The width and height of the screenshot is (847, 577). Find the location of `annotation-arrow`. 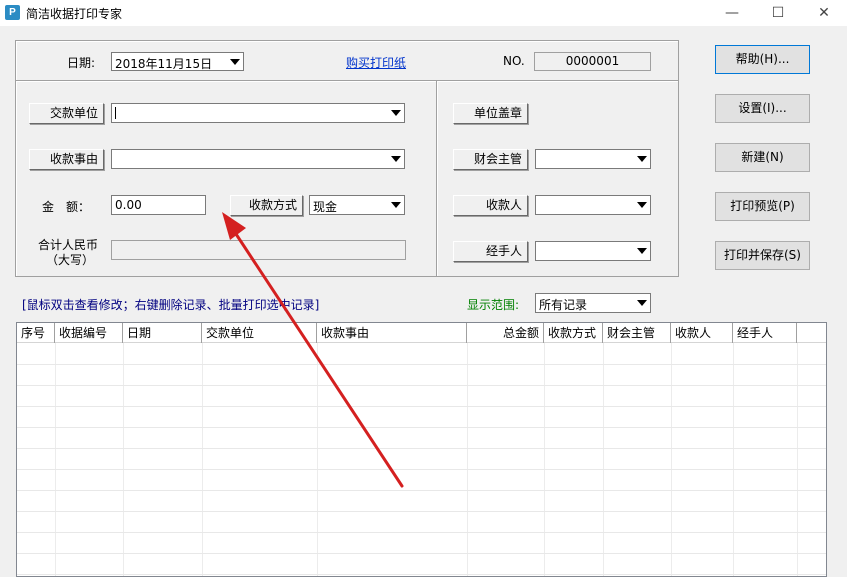

annotation-arrow is located at coordinates (313, 350).